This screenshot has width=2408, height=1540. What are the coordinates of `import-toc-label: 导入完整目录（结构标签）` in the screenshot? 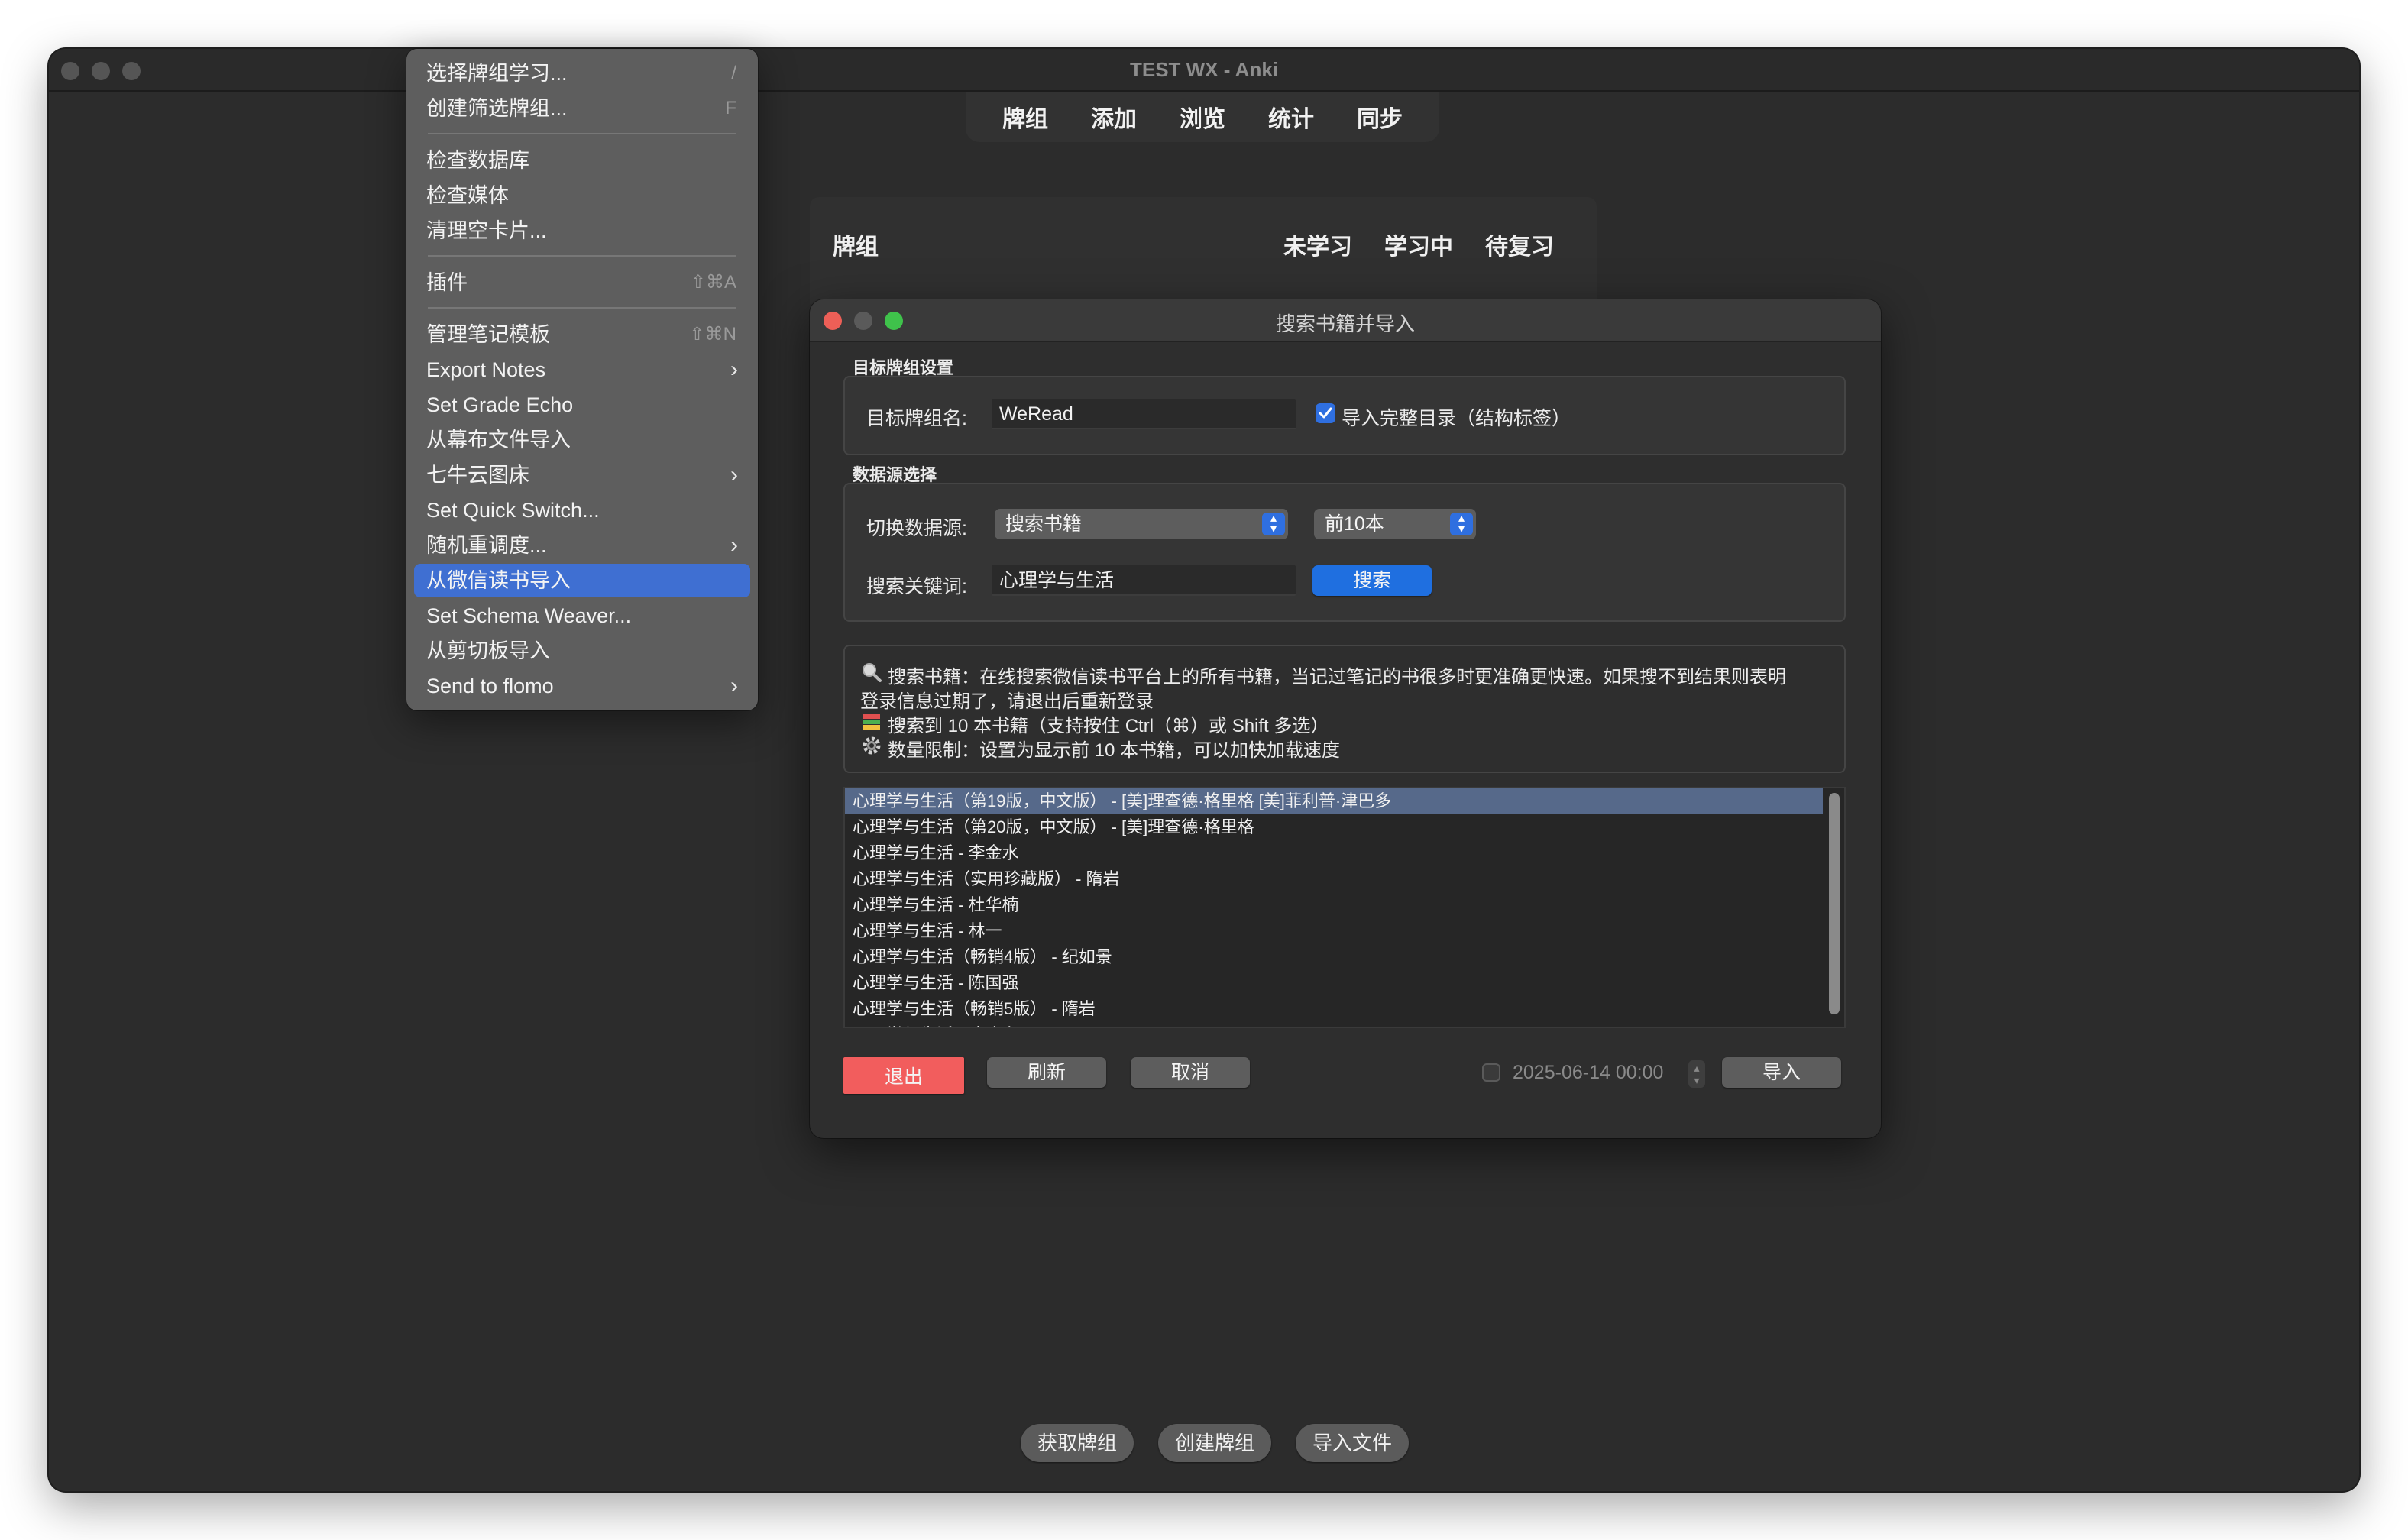 It's located at (1456, 418).